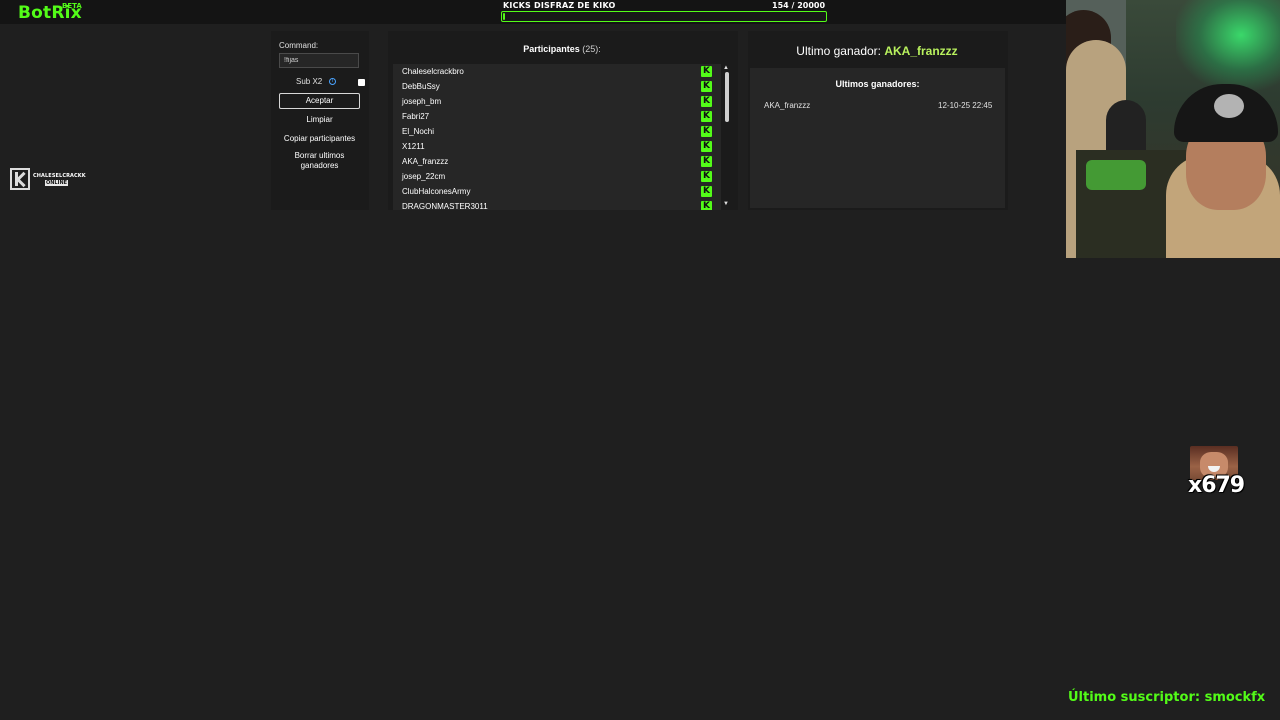 The width and height of the screenshot is (1280, 720). I want to click on list-item: joseph_bm K, so click(557, 101).